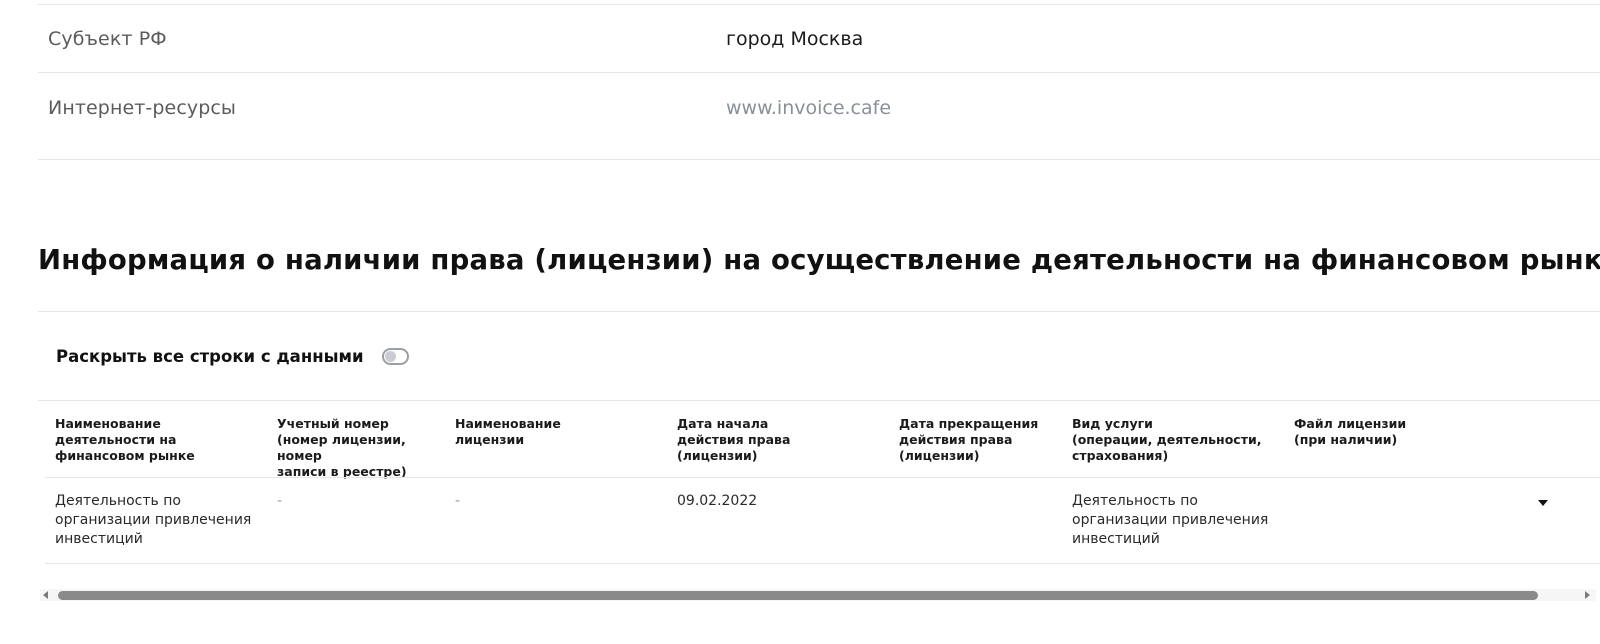 Image resolution: width=1600 pixels, height=644 pixels. What do you see at coordinates (280, 501) in the screenshot?
I see `cell-registry-number: -` at bounding box center [280, 501].